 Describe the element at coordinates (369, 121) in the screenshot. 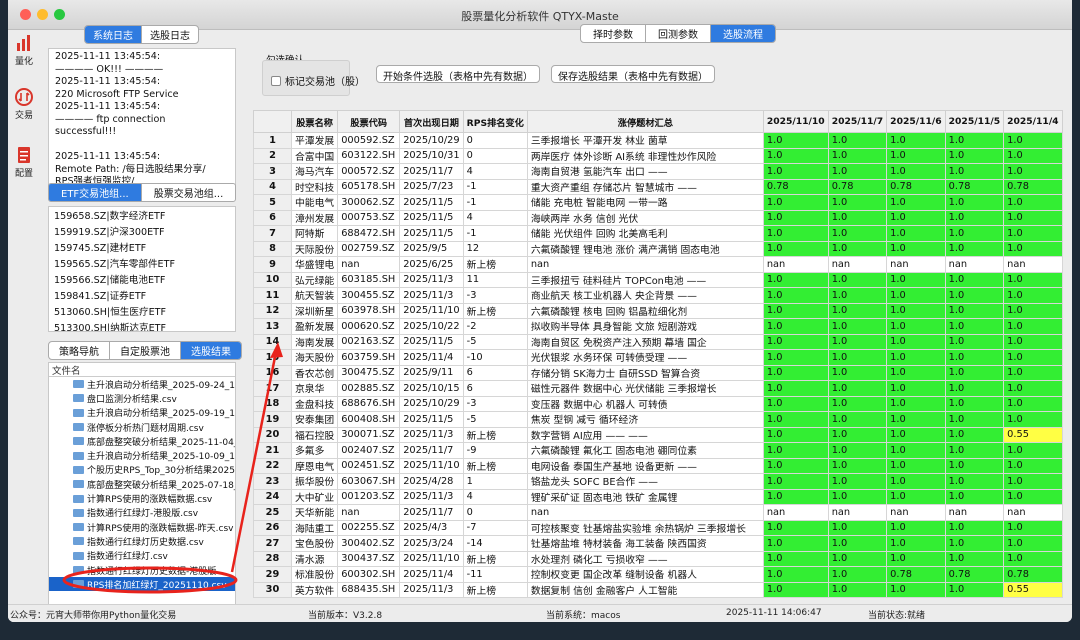

I see `column-header: 股票代码` at that location.